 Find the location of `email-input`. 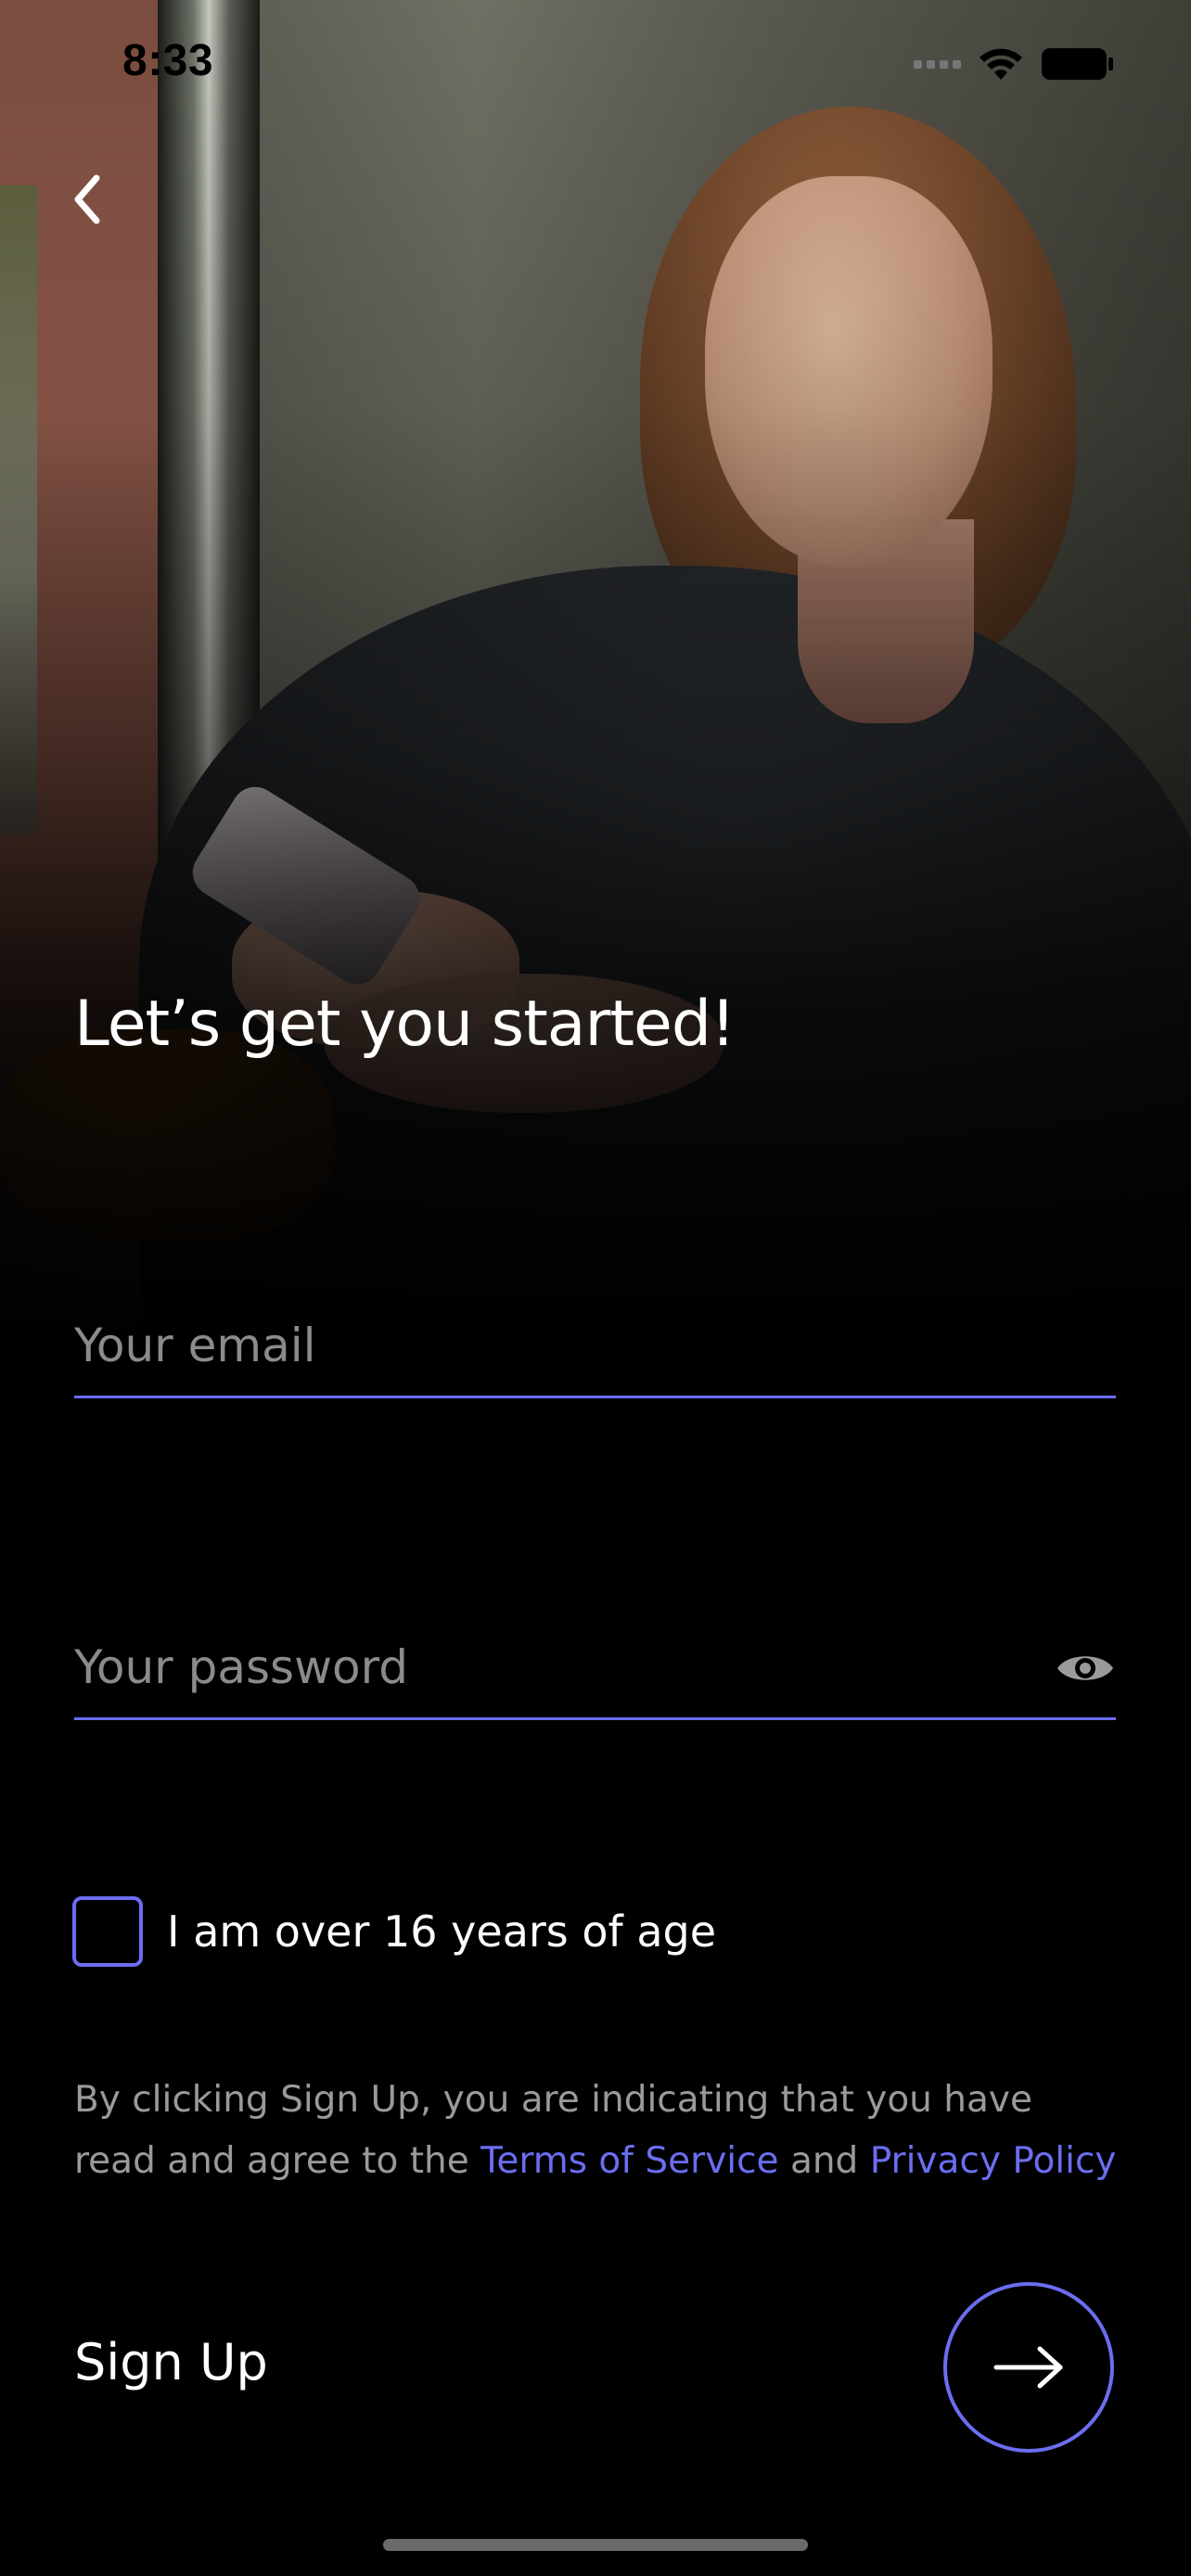

email-input is located at coordinates (595, 1350).